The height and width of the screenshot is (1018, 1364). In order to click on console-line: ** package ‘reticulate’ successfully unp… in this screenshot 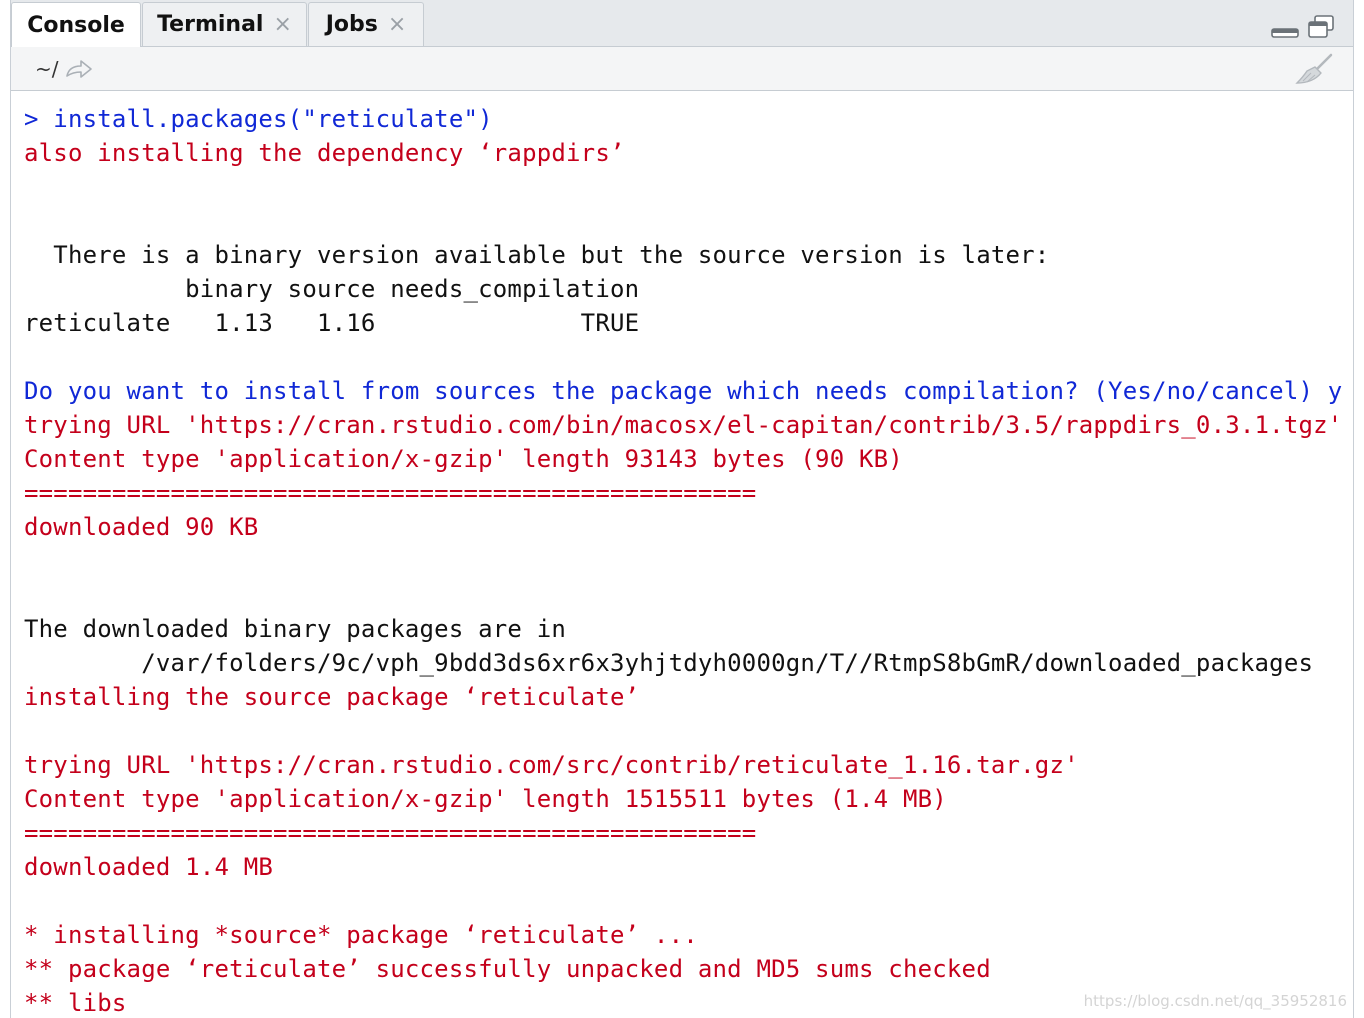, I will do `click(507, 969)`.